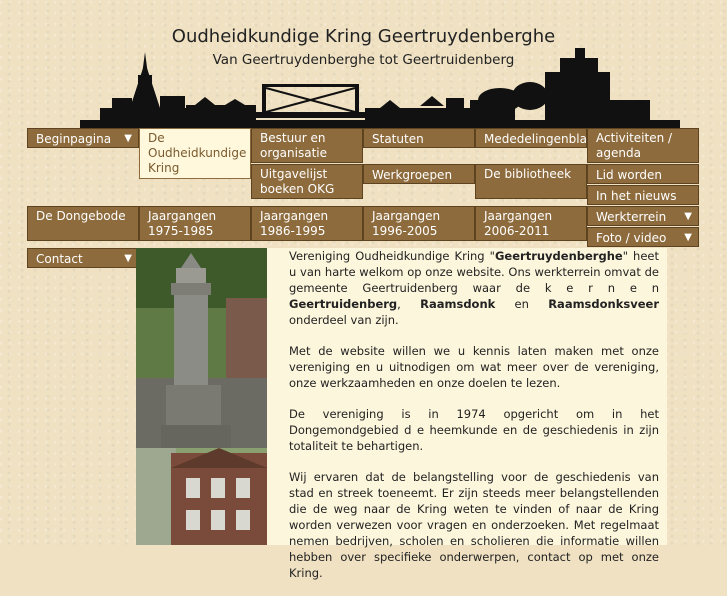  Describe the element at coordinates (531, 181) in the screenshot. I see `nav-bibliotheek: De bibliotheek` at that location.